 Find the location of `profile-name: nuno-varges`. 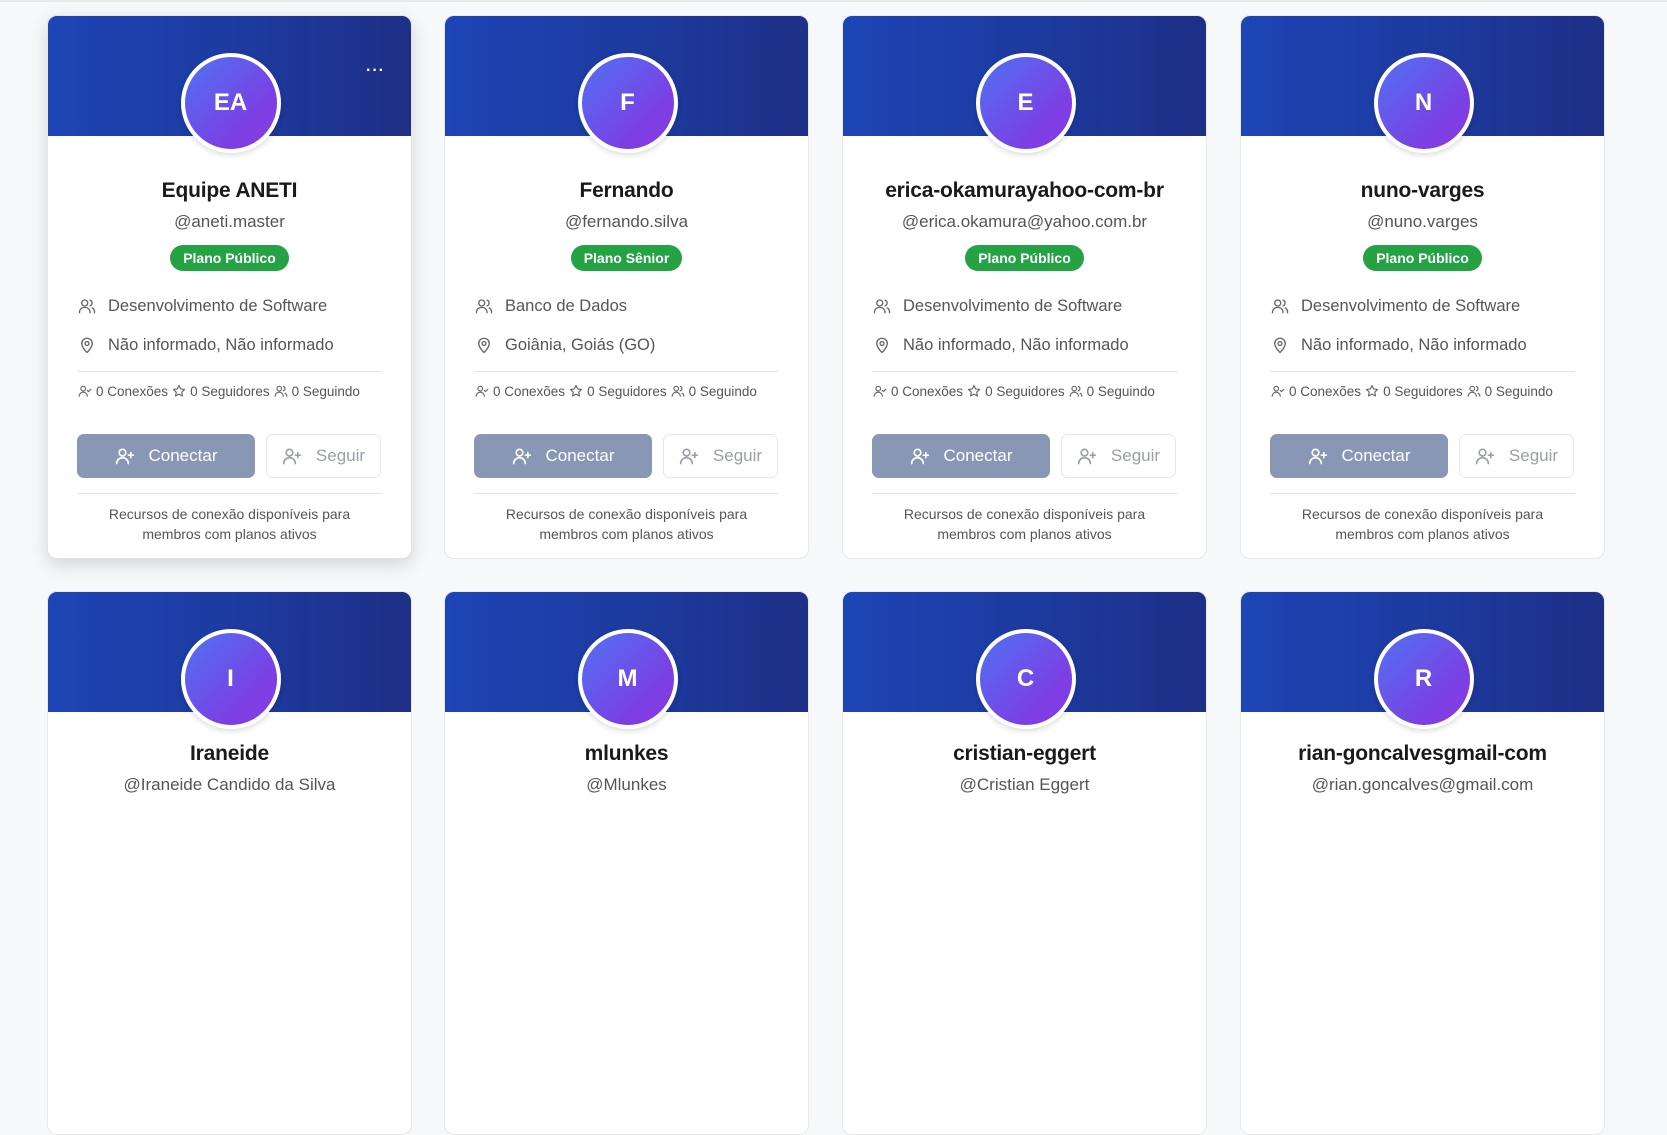

profile-name: nuno-varges is located at coordinates (1422, 191).